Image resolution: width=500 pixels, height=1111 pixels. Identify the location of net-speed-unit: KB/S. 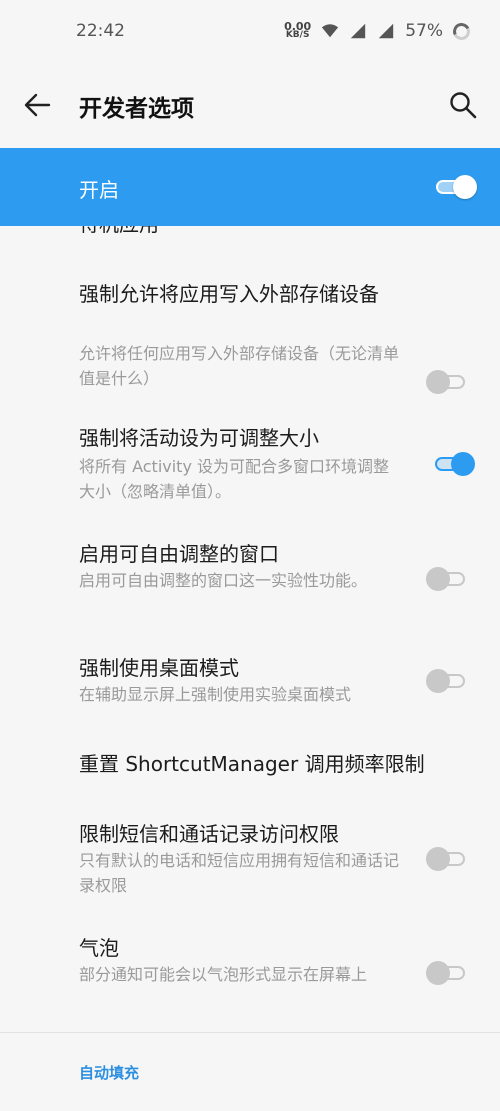
(297, 35).